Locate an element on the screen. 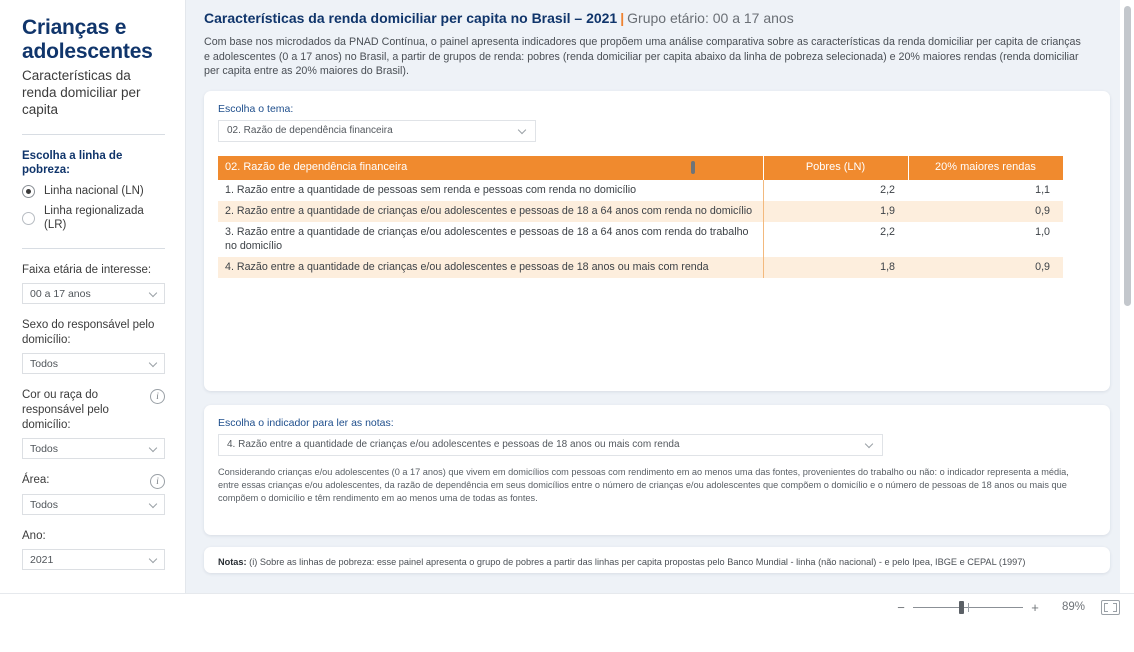 The image size is (1134, 652). brand-title: Crianças e adolescentes is located at coordinates (87, 39).